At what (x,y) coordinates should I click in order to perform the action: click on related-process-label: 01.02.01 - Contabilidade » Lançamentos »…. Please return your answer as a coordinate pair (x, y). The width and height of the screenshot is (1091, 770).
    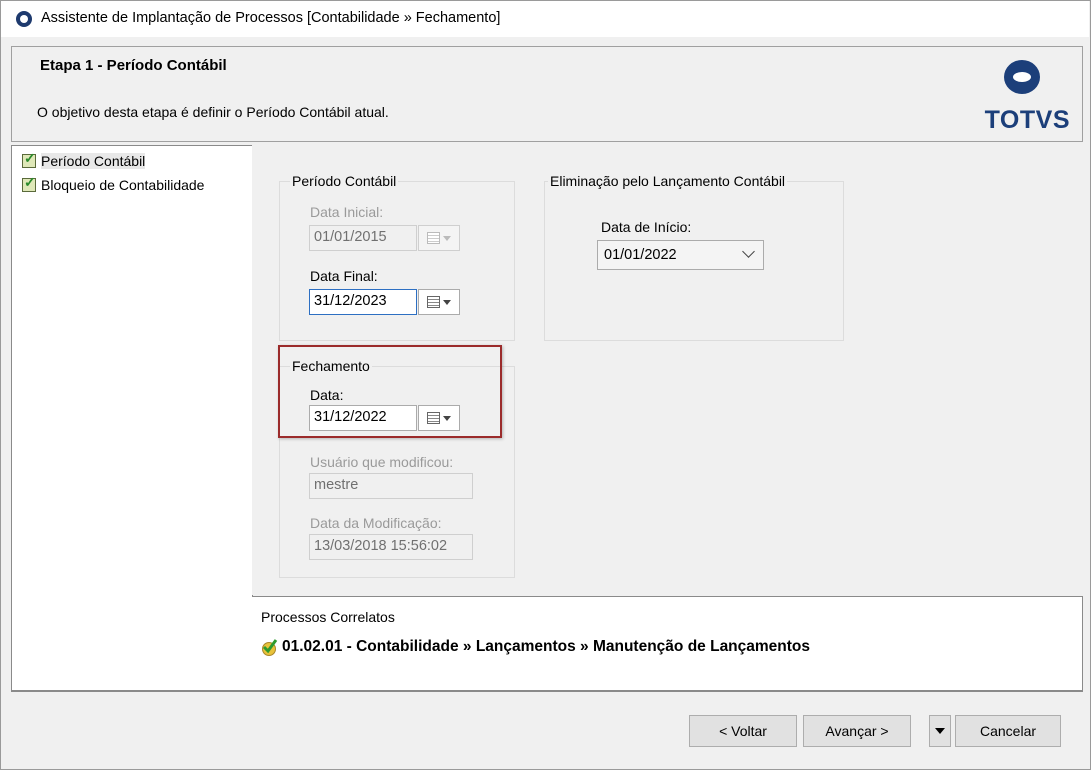
    Looking at the image, I should click on (546, 646).